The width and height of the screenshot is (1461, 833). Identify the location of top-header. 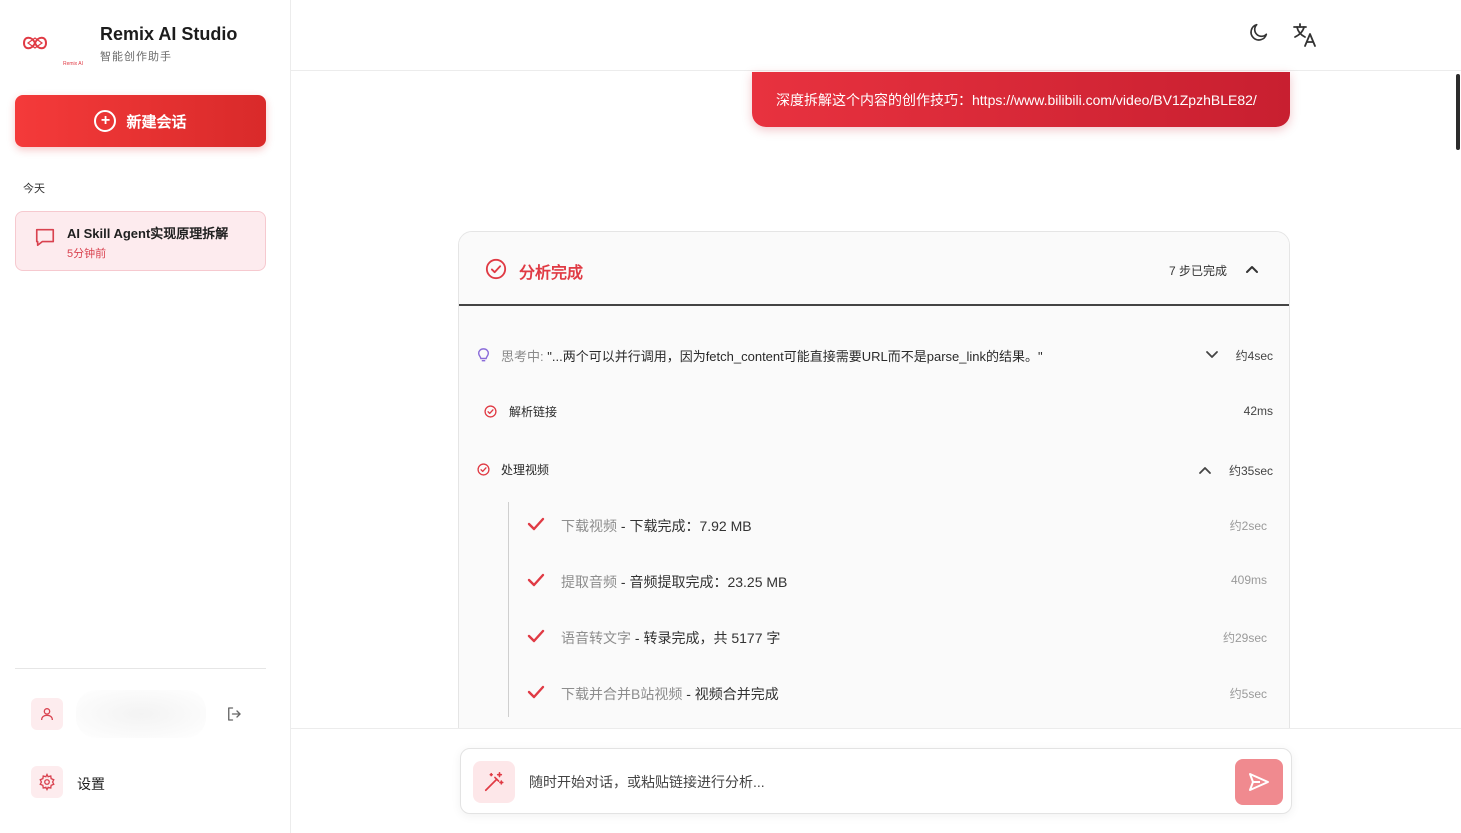
(876, 35).